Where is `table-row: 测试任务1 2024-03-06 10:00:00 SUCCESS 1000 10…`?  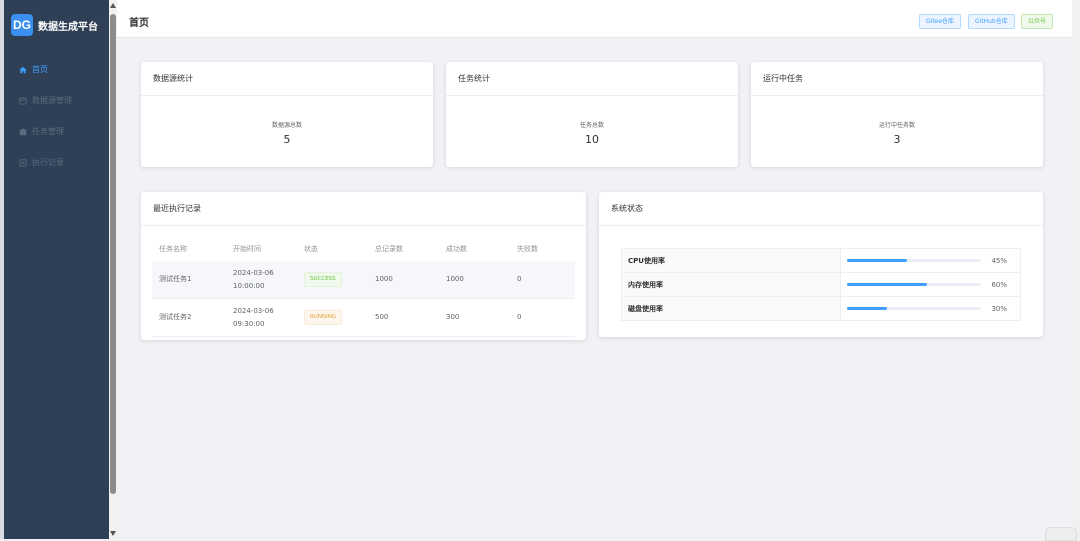
table-row: 测试任务1 2024-03-06 10:00:00 SUCCESS 1000 10… is located at coordinates (363, 280).